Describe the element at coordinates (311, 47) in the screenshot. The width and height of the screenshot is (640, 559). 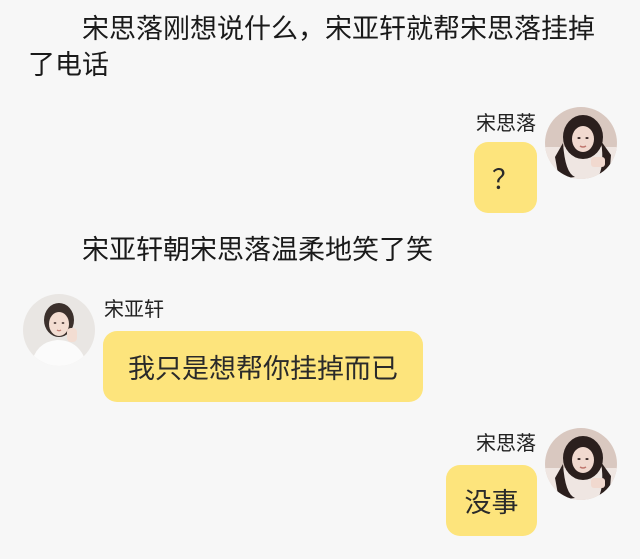
I see `narration-text: 宋思落刚想说什么，宋亚轩就帮宋思落挂掉了电话` at that location.